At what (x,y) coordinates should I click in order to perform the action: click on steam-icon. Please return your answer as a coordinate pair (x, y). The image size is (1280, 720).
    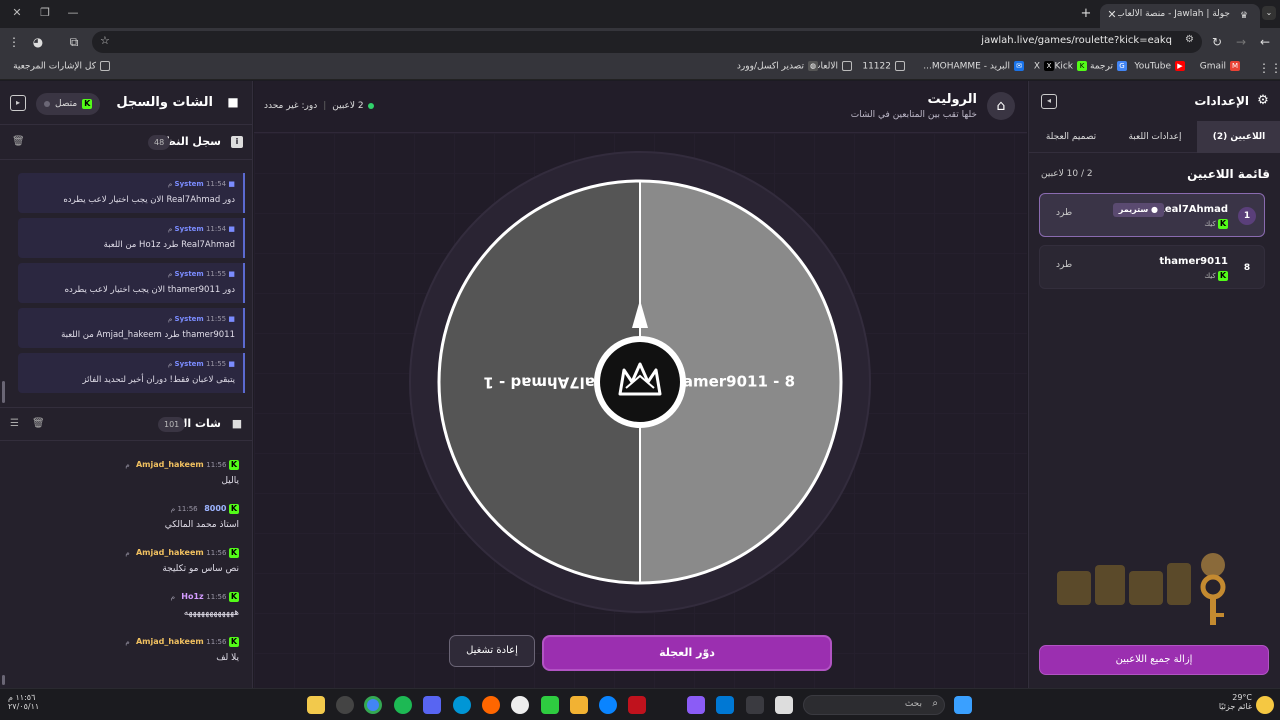
    Looking at the image, I should click on (520, 705).